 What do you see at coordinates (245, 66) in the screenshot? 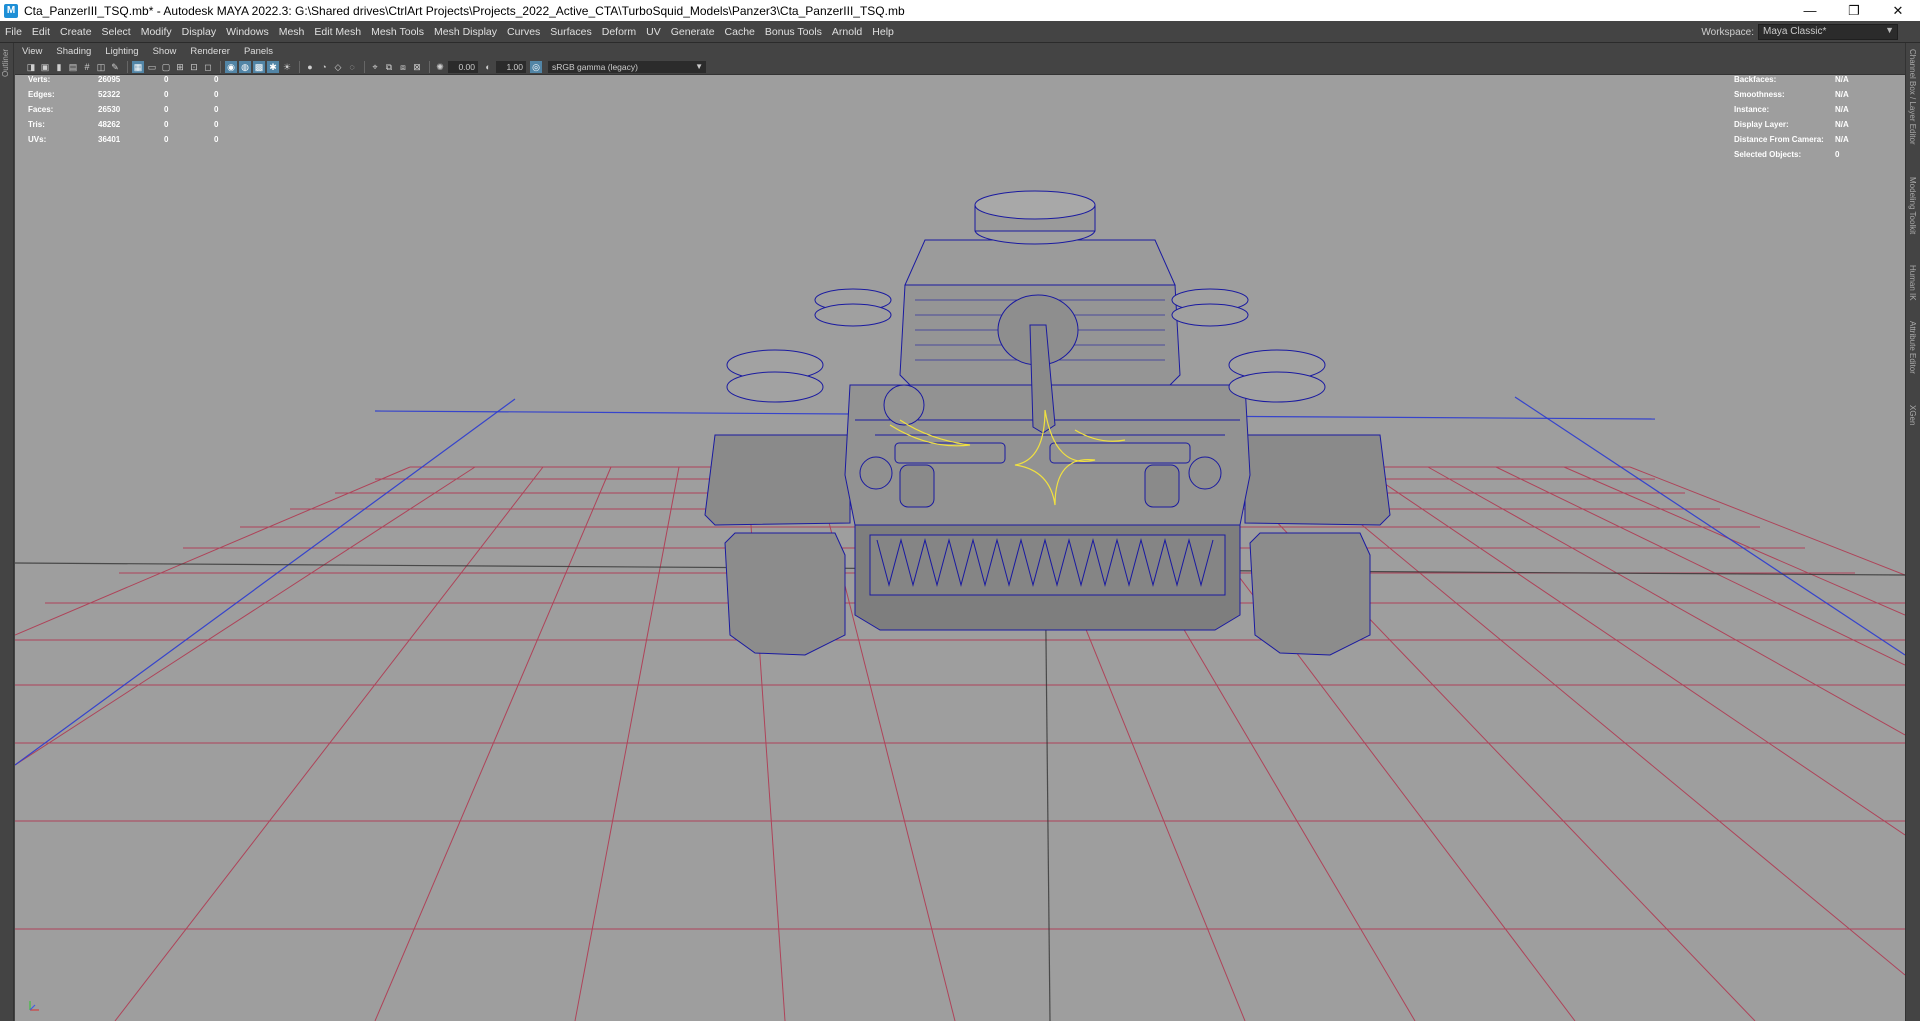
I see `wireframe-on-shaded-icon: ◍` at bounding box center [245, 66].